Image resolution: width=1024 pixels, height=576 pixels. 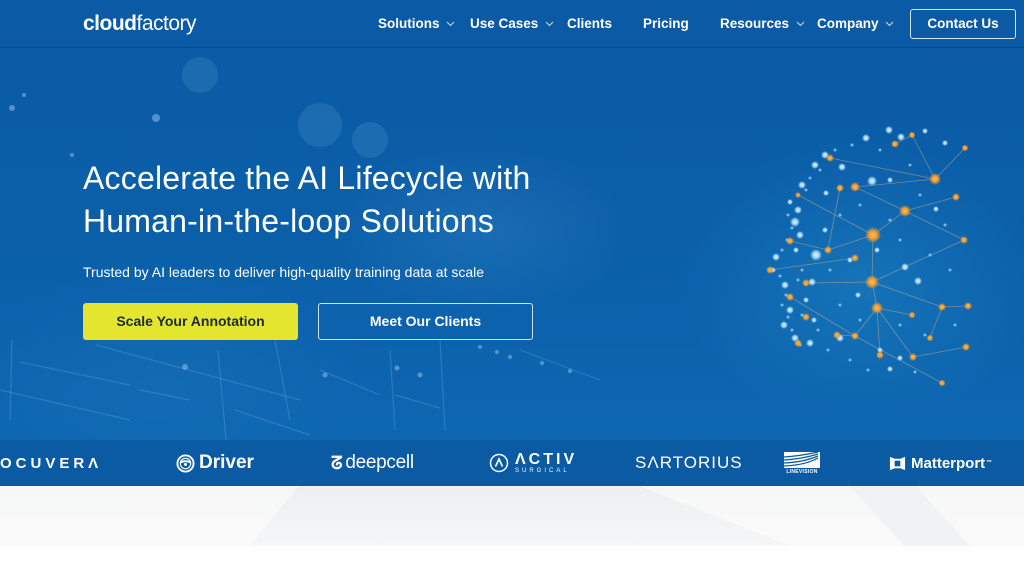 I want to click on logo-bold-text: cloud, so click(x=110, y=23).